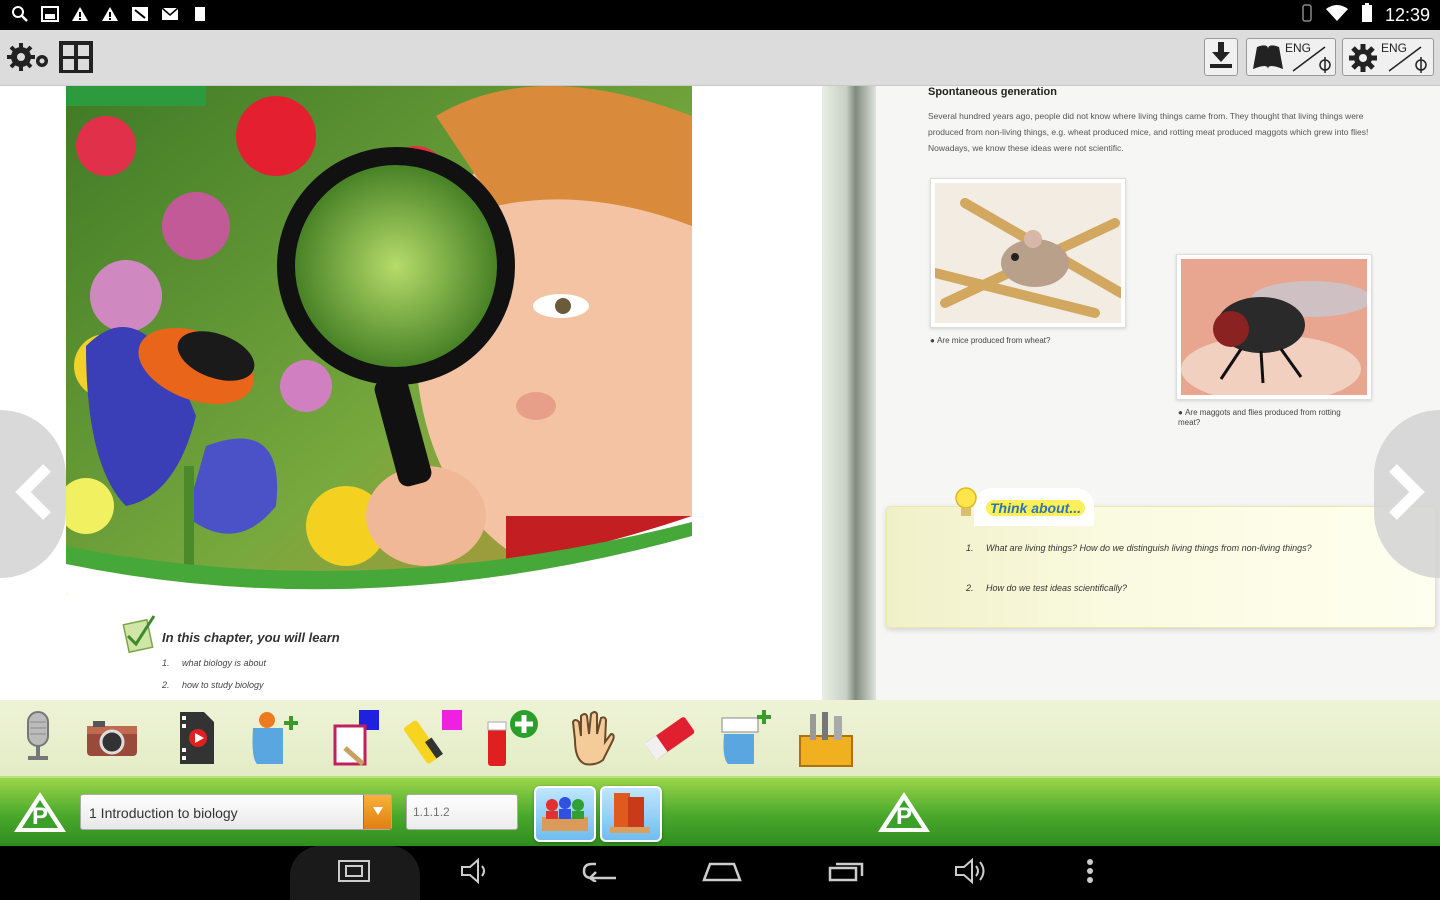 This screenshot has width=1440, height=900. I want to click on add-pen-tool, so click(512, 738).